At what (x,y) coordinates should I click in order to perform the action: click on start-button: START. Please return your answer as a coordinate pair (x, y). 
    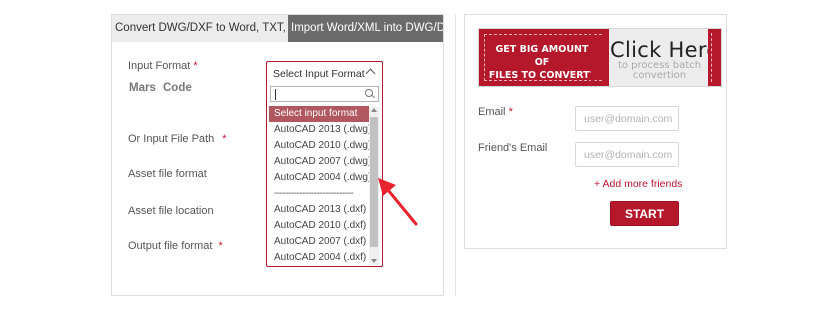
    Looking at the image, I should click on (644, 213).